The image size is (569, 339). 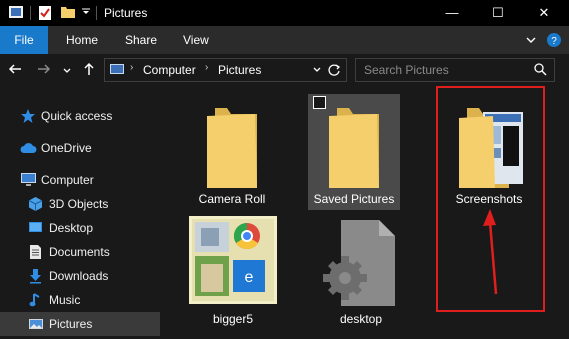 I want to click on up-button, so click(x=89, y=69).